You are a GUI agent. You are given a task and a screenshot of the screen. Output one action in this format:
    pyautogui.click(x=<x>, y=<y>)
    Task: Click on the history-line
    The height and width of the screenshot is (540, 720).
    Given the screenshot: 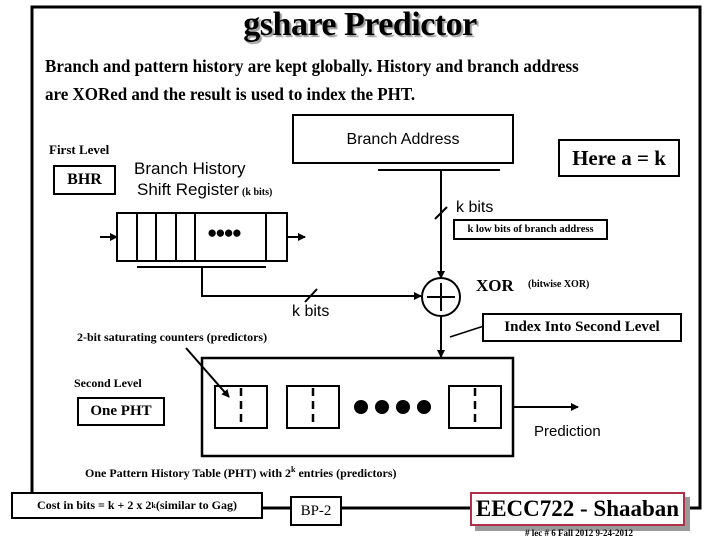 What is the action you would take?
    pyautogui.click(x=311, y=283)
    